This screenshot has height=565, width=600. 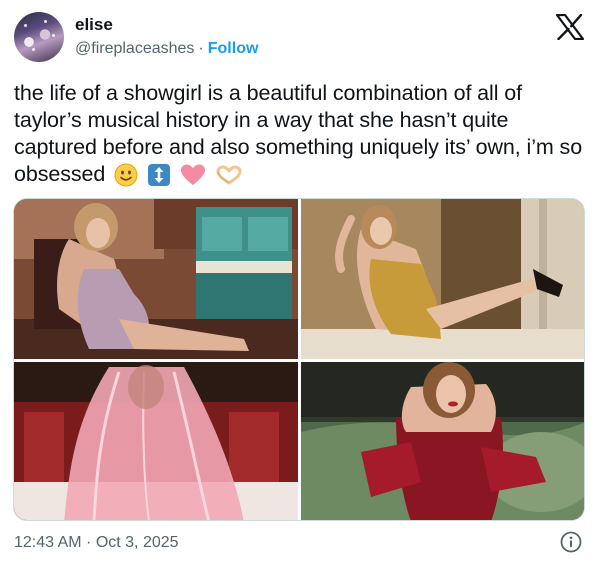 I want to click on user-handle: @fireplaceashes, so click(x=134, y=48).